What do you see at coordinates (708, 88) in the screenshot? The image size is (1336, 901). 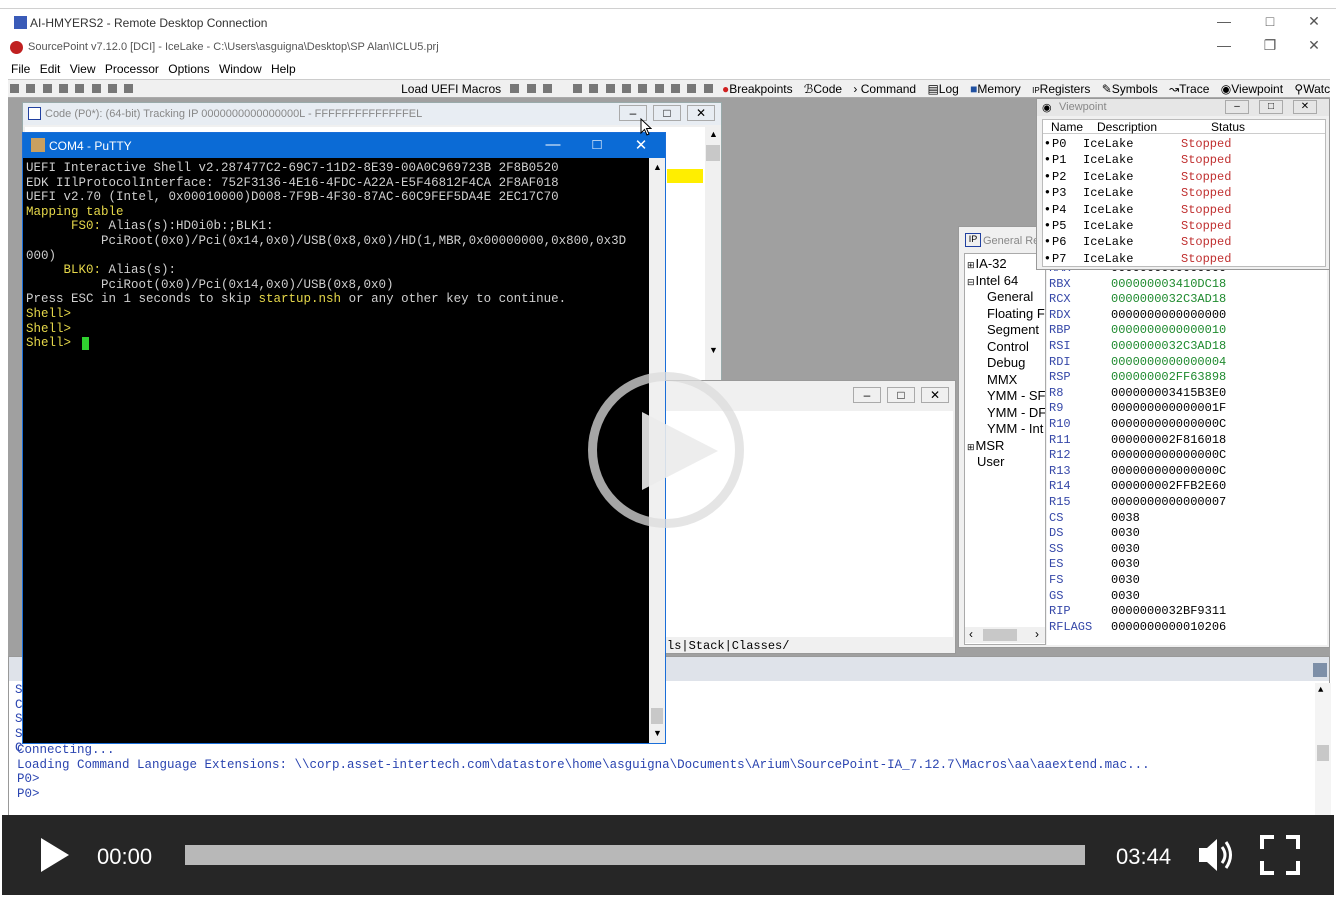 I see `view-icon` at bounding box center [708, 88].